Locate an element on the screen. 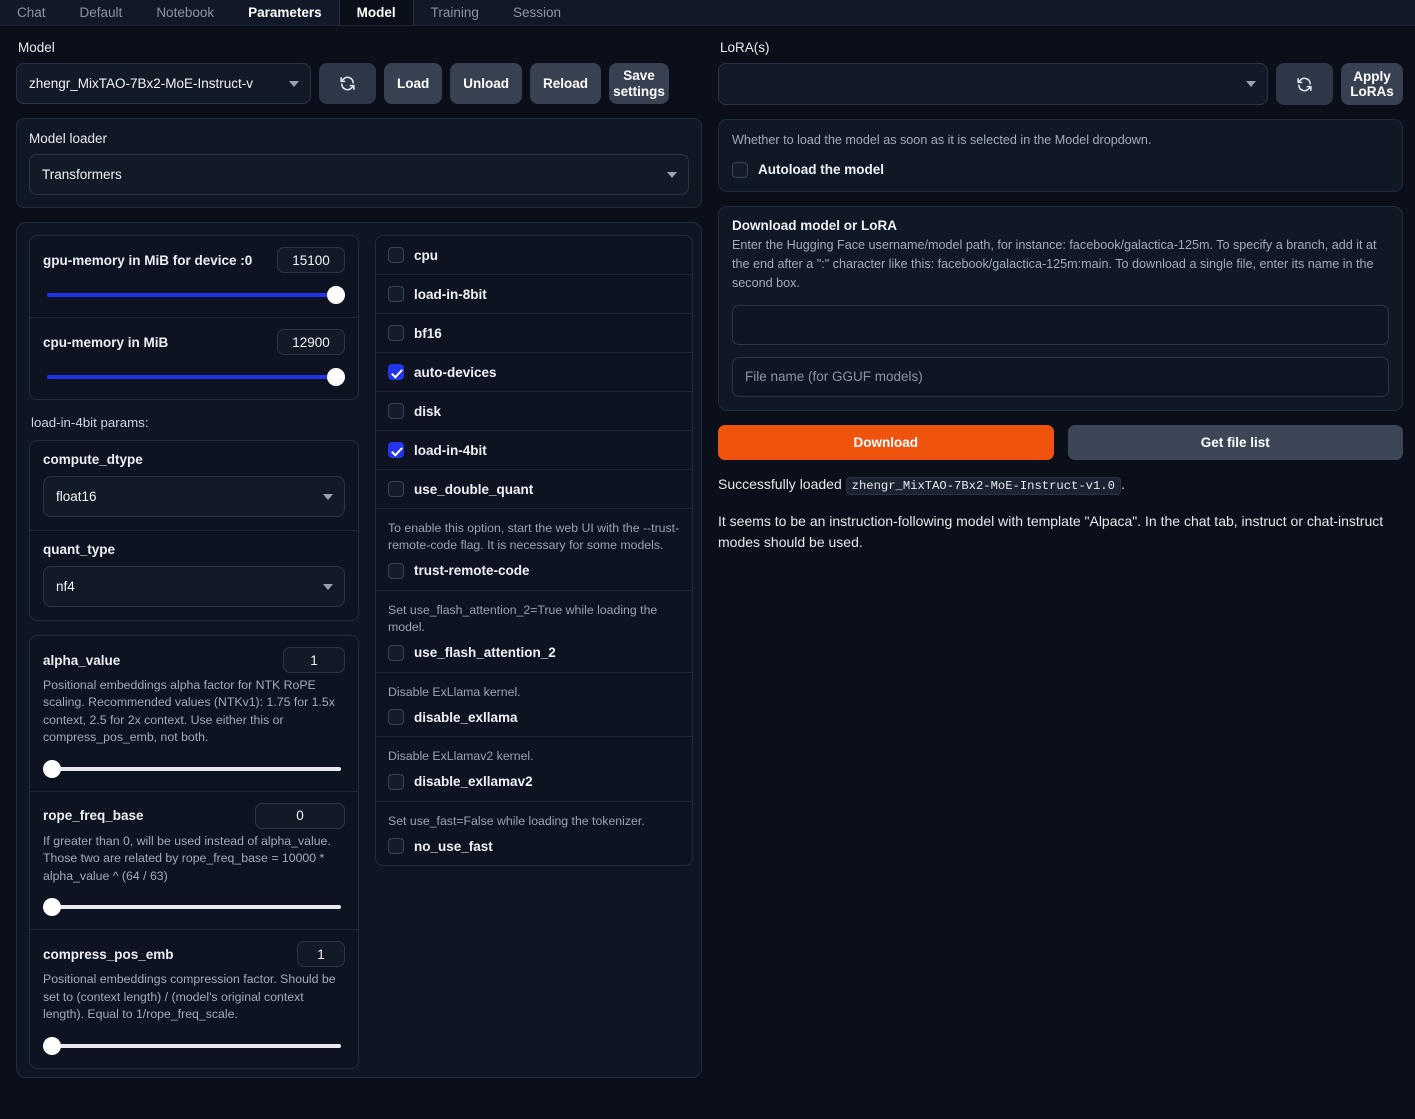 The image size is (1415, 1119). disable-exllama-desc: Disable ExLlama kernel. is located at coordinates (454, 691).